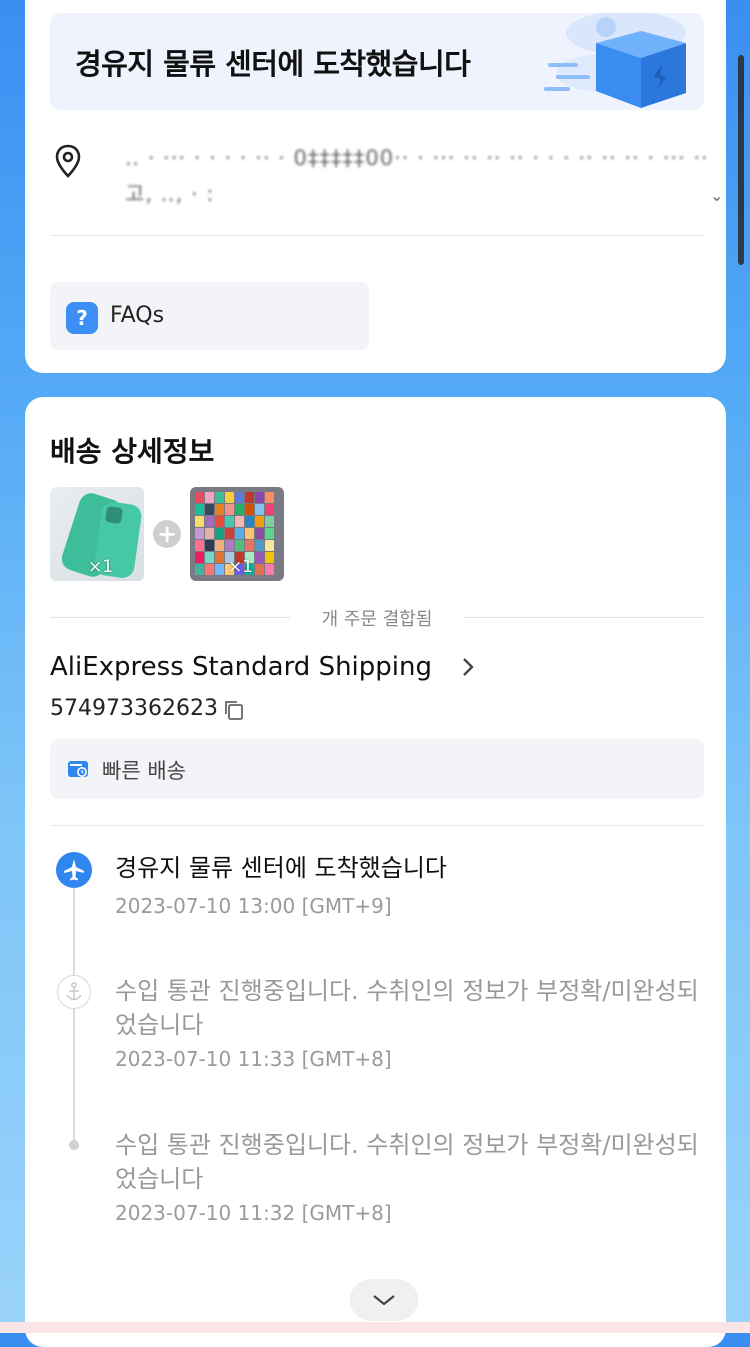  What do you see at coordinates (68, 161) in the screenshot?
I see `location-pin-icon` at bounding box center [68, 161].